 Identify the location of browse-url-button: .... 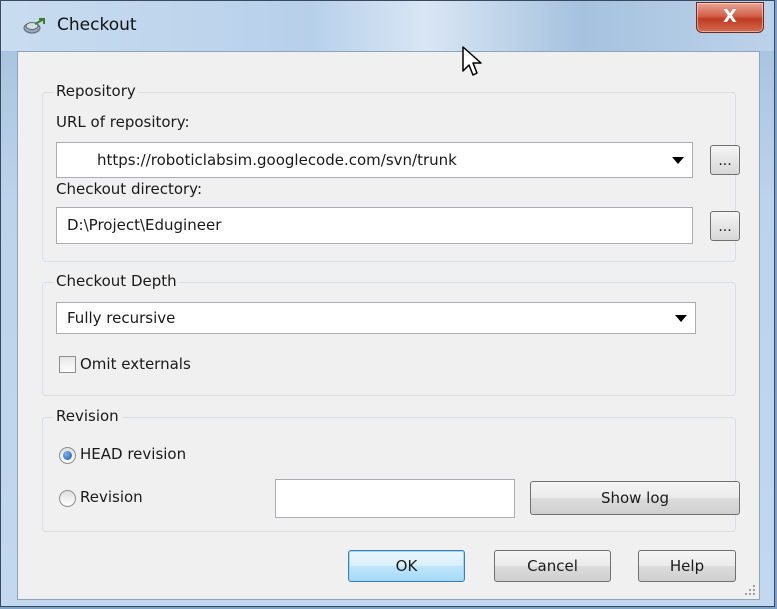
(725, 160).